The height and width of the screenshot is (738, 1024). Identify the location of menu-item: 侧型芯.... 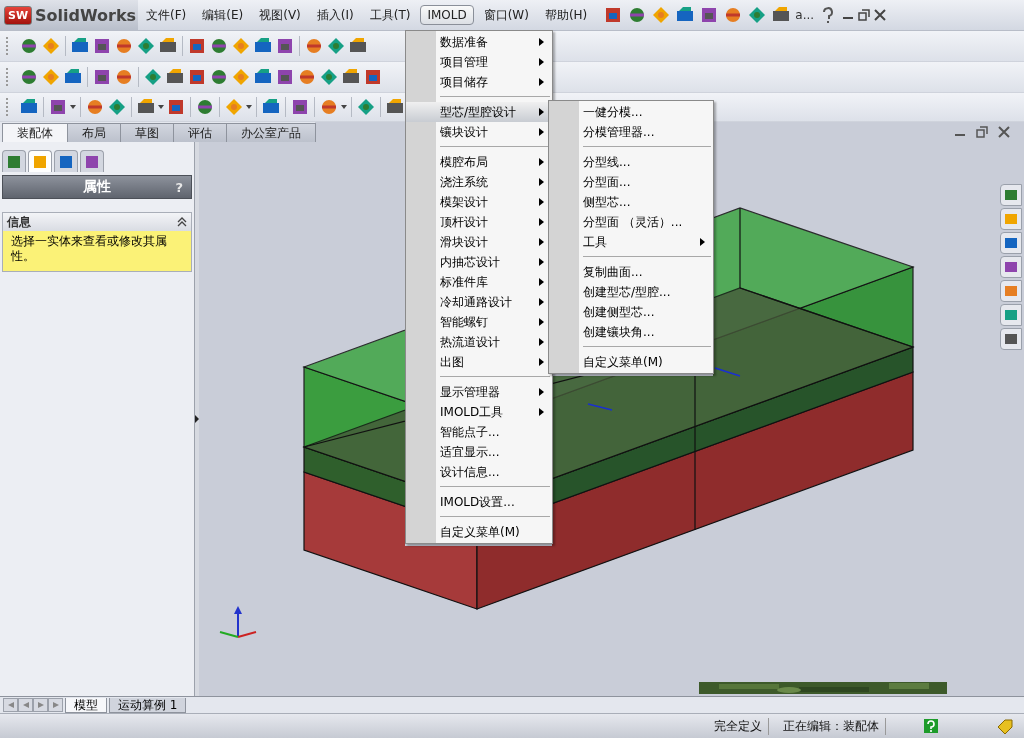
(631, 202).